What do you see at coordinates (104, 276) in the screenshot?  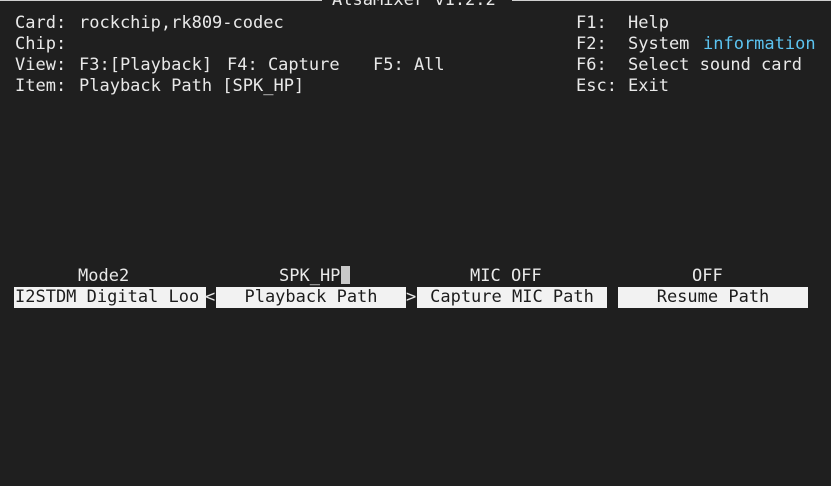 I see `control-value-i2stdm: Mode2` at bounding box center [104, 276].